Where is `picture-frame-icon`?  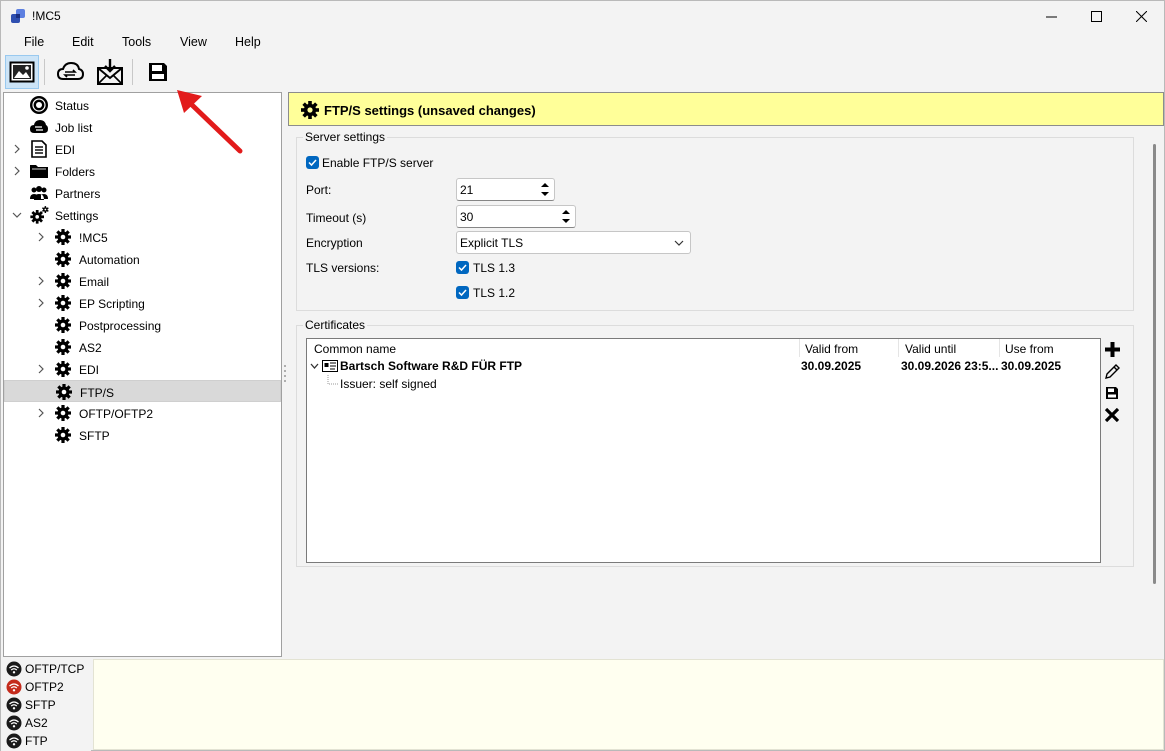 picture-frame-icon is located at coordinates (22, 72).